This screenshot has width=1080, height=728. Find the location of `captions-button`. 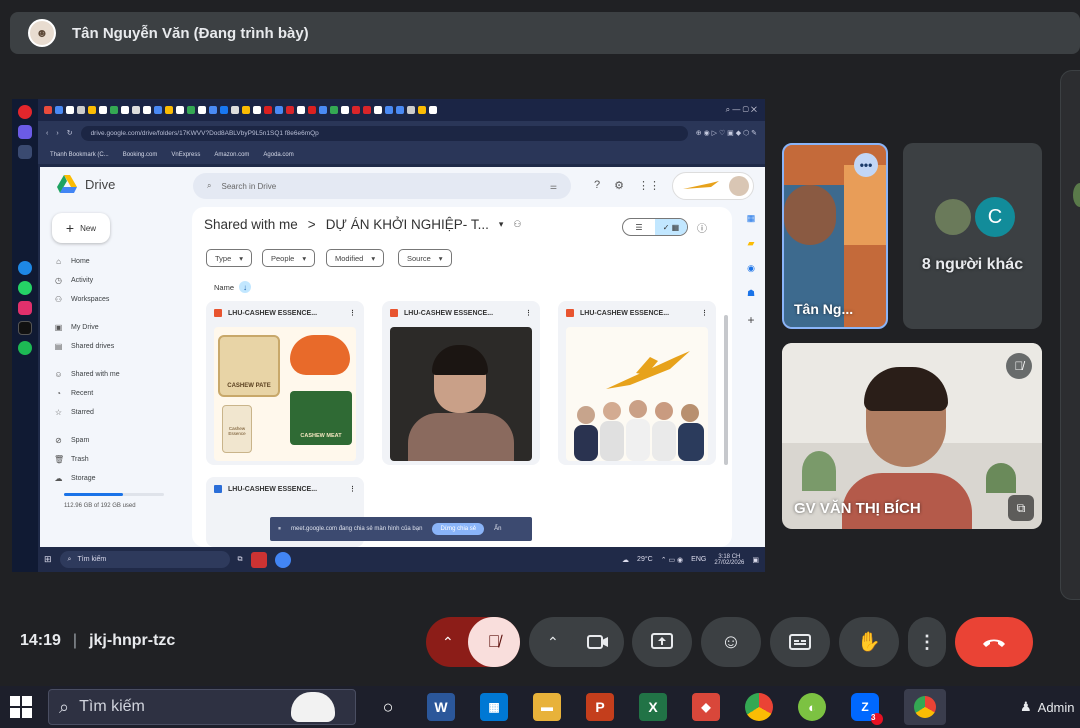

captions-button is located at coordinates (800, 642).